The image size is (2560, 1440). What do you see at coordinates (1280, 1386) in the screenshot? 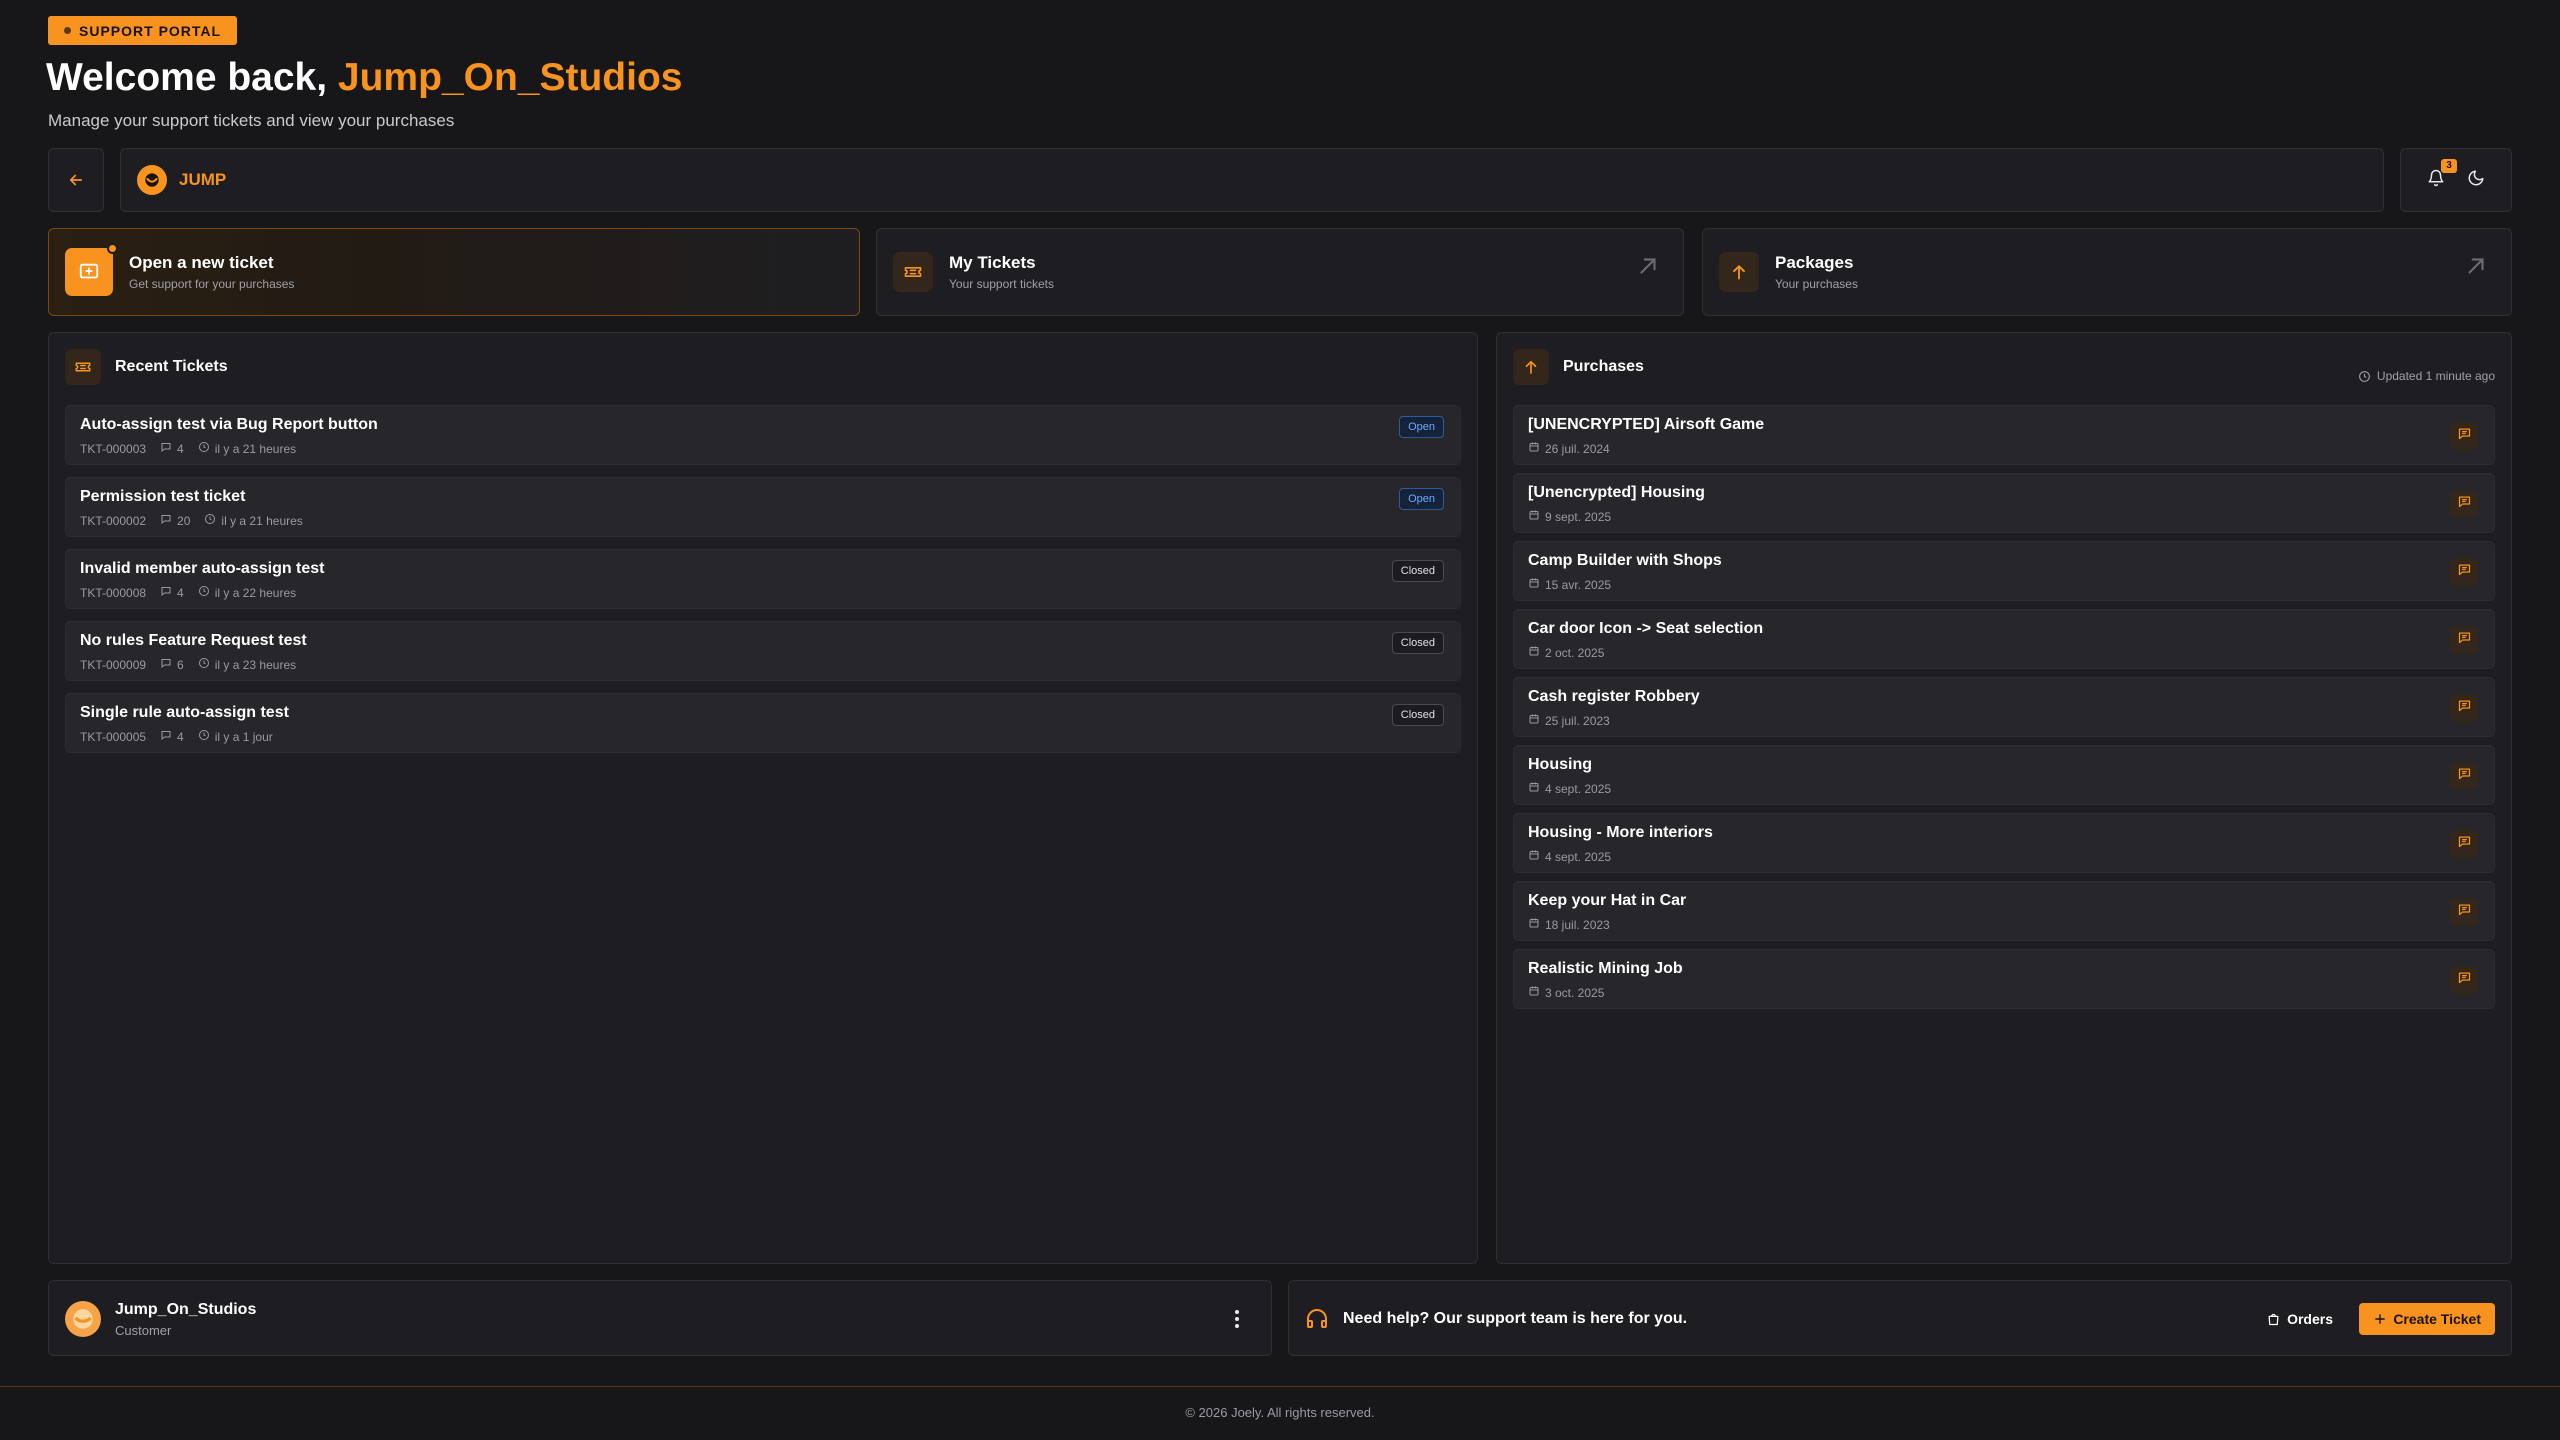
I see `footer-divider` at bounding box center [1280, 1386].